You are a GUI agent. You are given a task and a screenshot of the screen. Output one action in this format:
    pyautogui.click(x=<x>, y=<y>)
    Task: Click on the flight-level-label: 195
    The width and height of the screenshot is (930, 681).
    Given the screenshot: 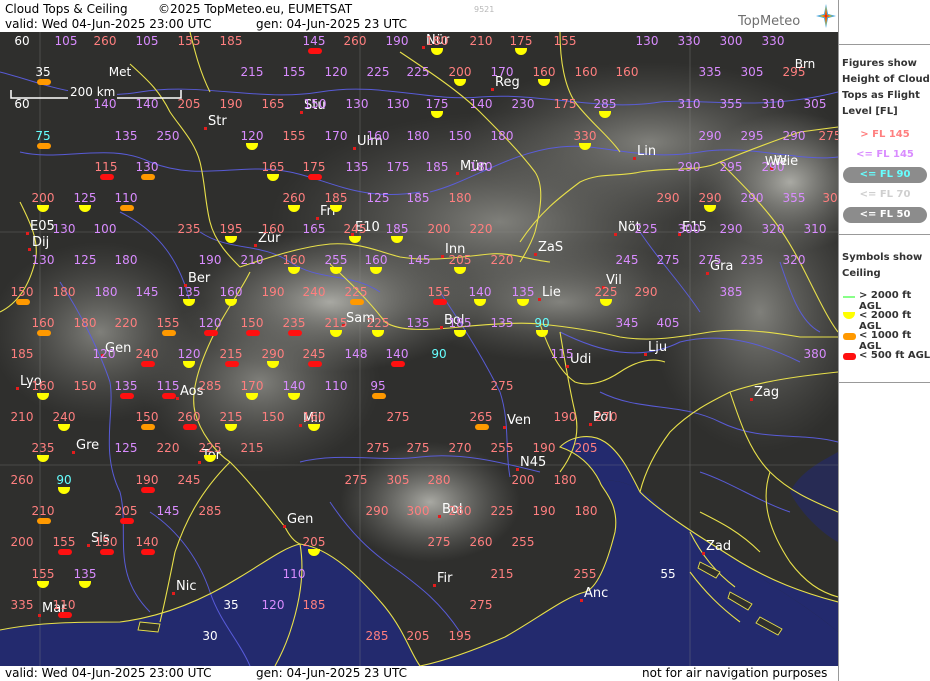 What is the action you would take?
    pyautogui.click(x=460, y=636)
    